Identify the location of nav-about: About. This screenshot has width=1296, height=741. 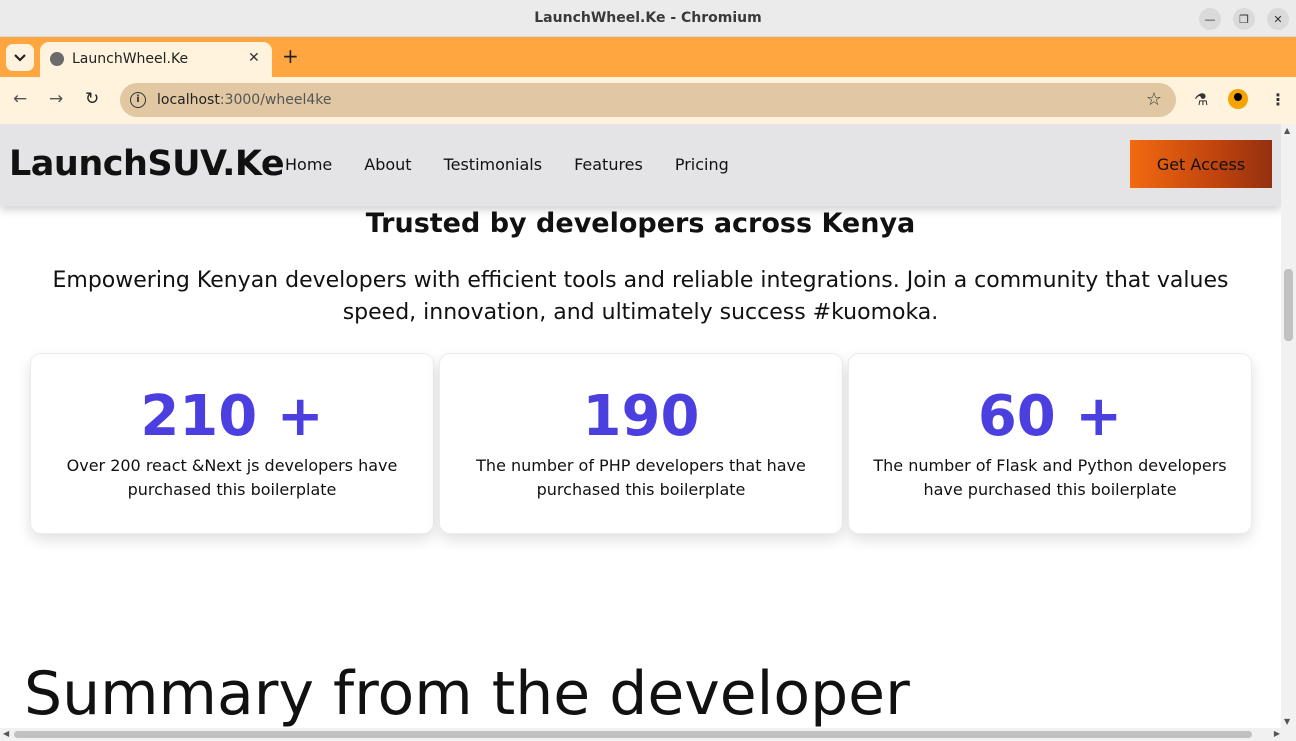
(387, 164).